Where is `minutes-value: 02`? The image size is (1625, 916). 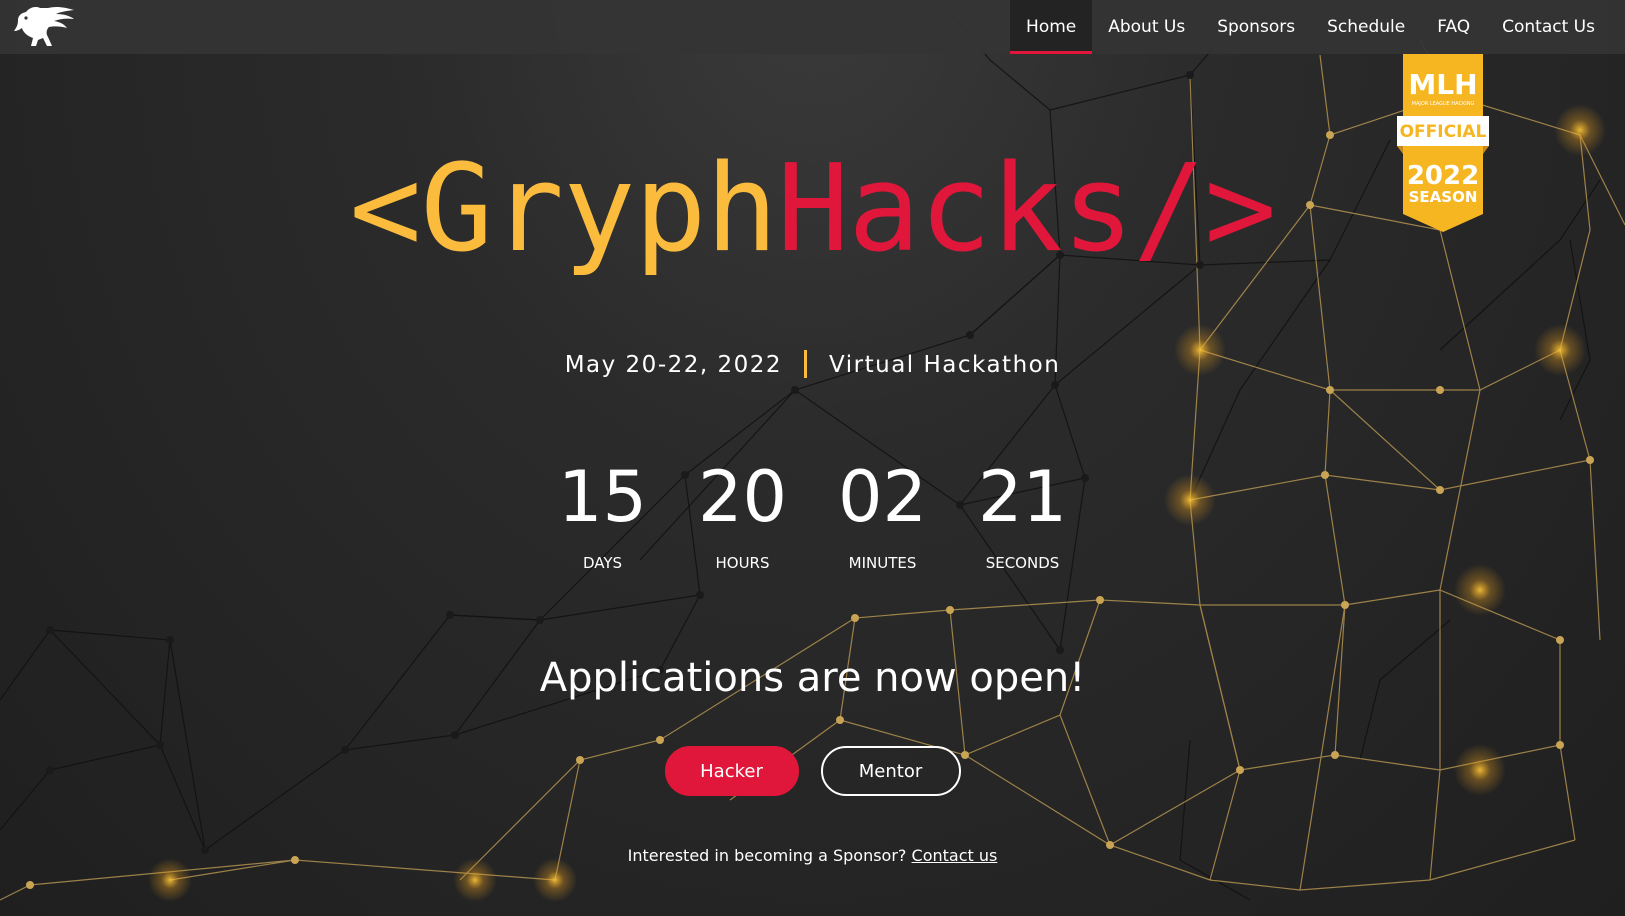
minutes-value: 02 is located at coordinates (882, 497).